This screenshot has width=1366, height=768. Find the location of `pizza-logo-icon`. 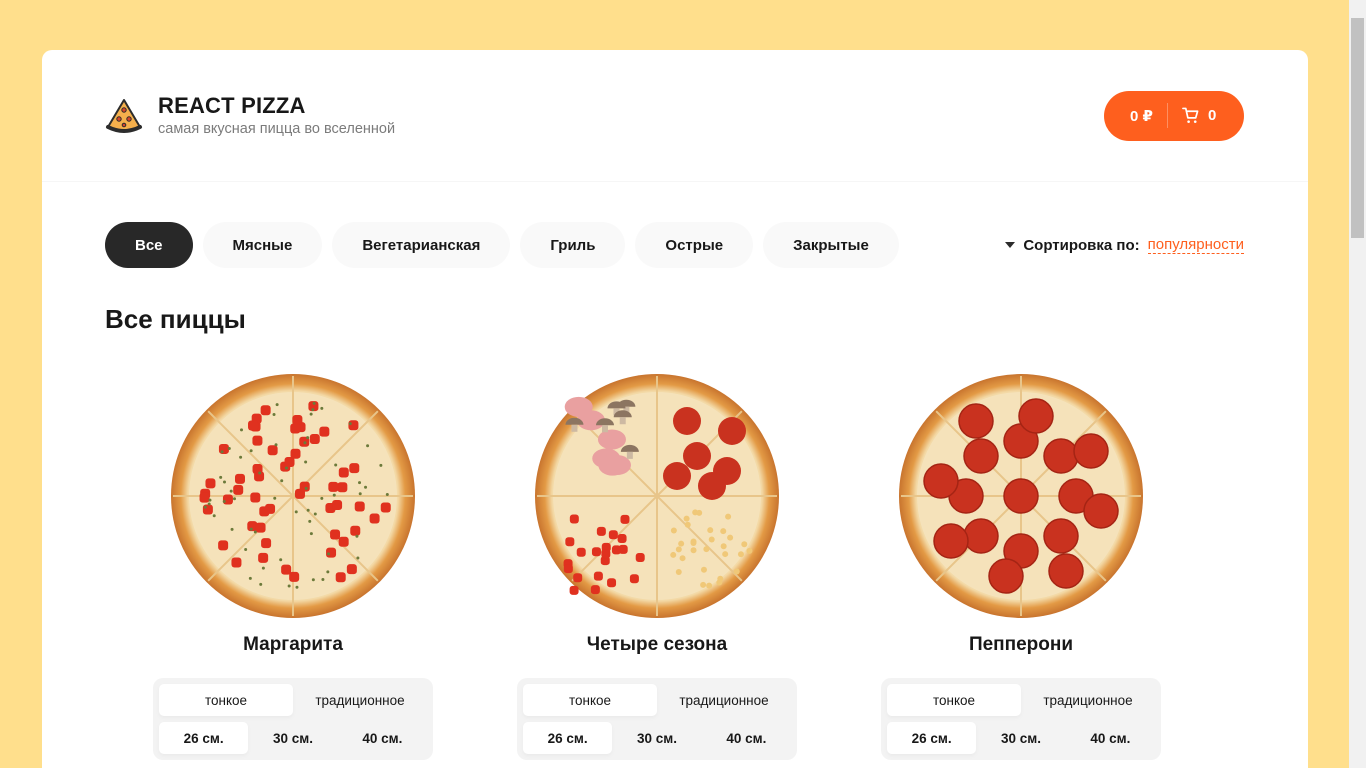

pizza-logo-icon is located at coordinates (124, 115).